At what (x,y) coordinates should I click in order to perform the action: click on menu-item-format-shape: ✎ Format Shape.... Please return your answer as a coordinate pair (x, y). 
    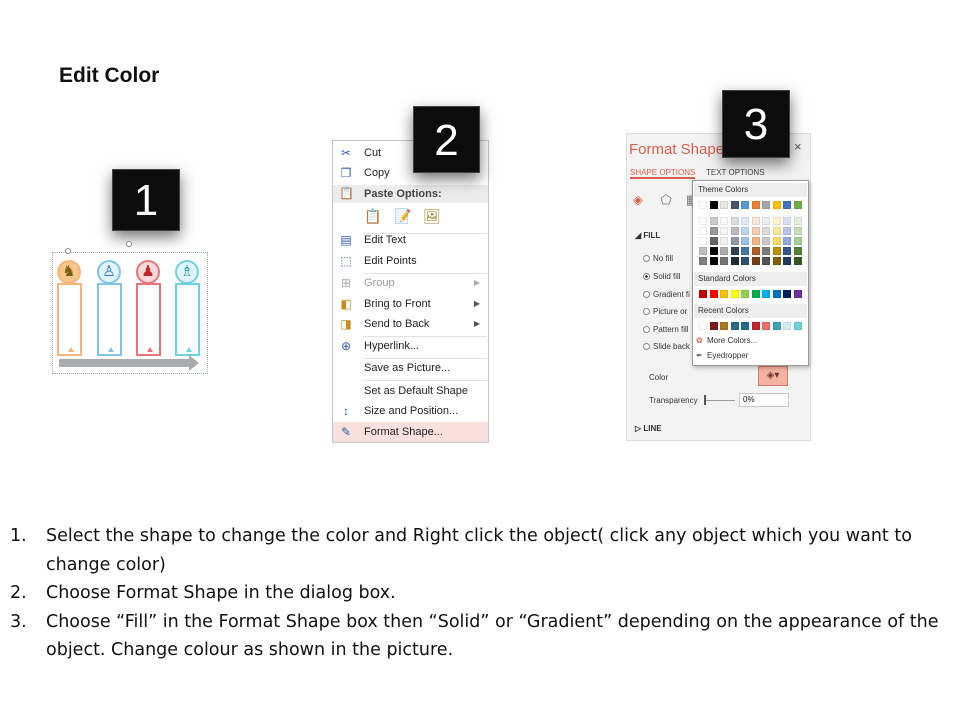
    Looking at the image, I should click on (410, 432).